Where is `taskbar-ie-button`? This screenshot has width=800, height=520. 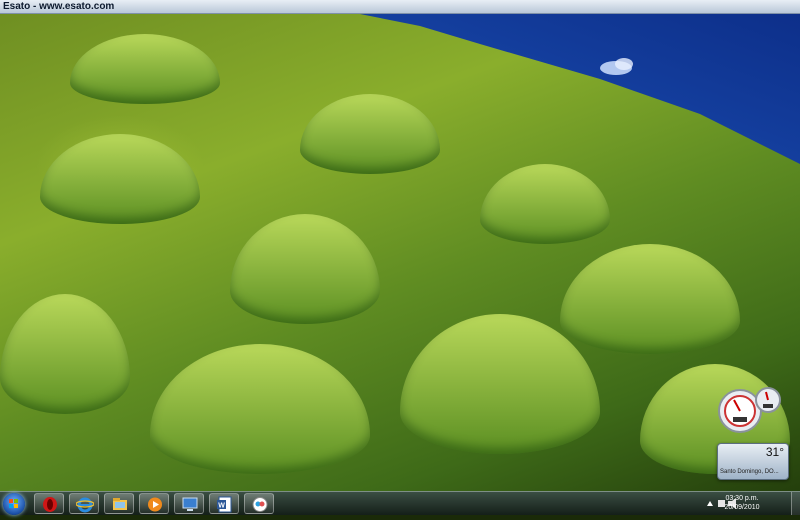 taskbar-ie-button is located at coordinates (84, 503).